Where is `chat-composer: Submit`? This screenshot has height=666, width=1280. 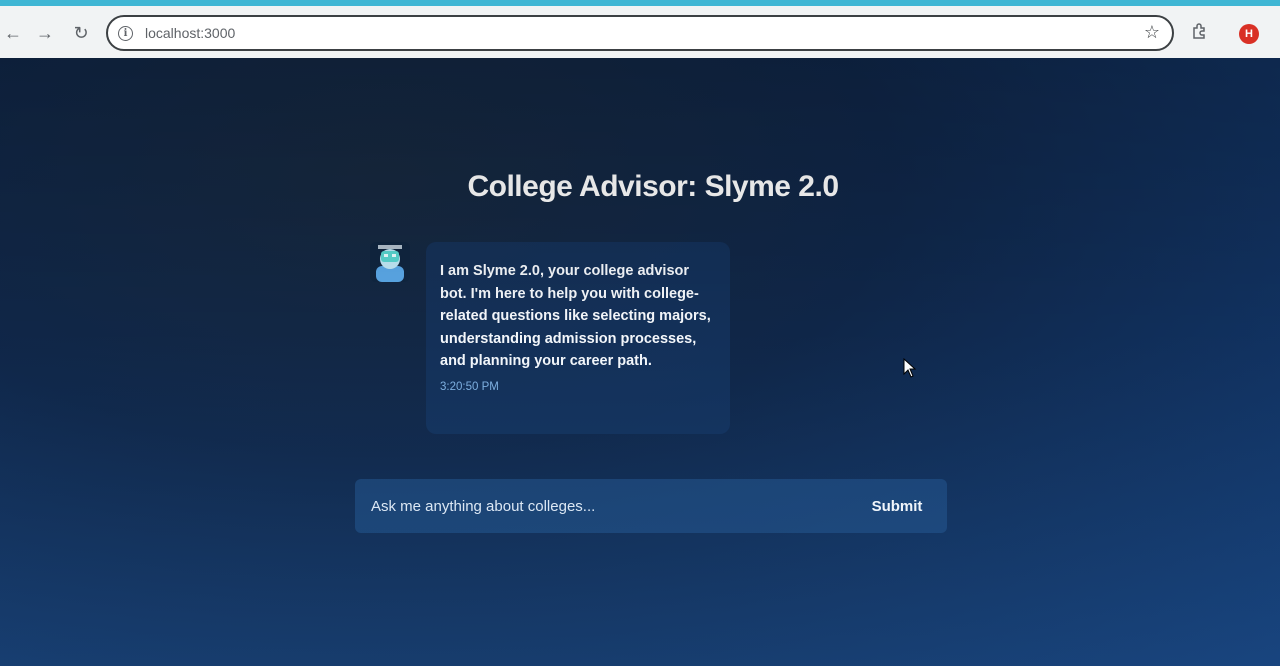 chat-composer: Submit is located at coordinates (651, 506).